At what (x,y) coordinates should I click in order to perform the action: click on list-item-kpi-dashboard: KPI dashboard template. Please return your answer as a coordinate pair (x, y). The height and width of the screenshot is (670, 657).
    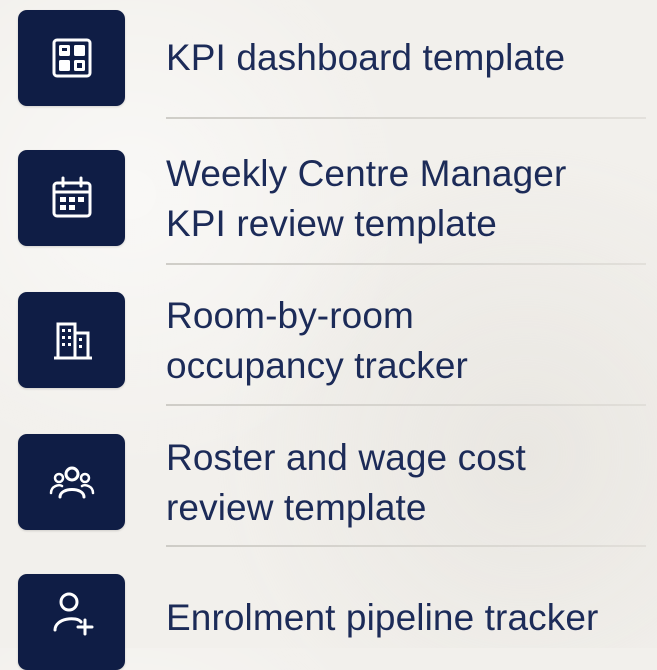
    Looking at the image, I should click on (328, 59).